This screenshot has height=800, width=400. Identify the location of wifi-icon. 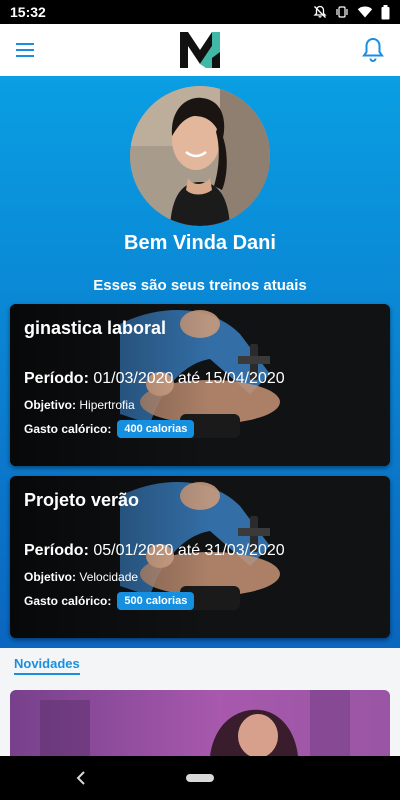
(365, 12).